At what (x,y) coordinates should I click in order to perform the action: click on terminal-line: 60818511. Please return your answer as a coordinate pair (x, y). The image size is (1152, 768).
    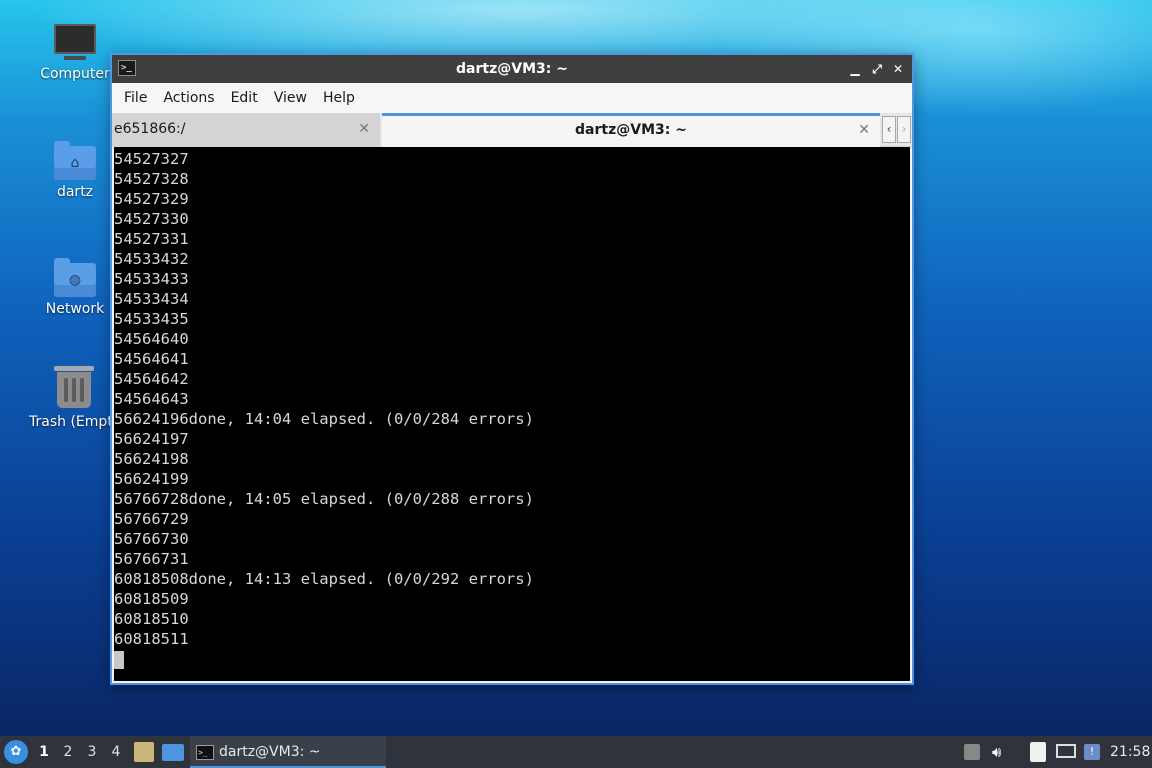
    Looking at the image, I should click on (151, 639).